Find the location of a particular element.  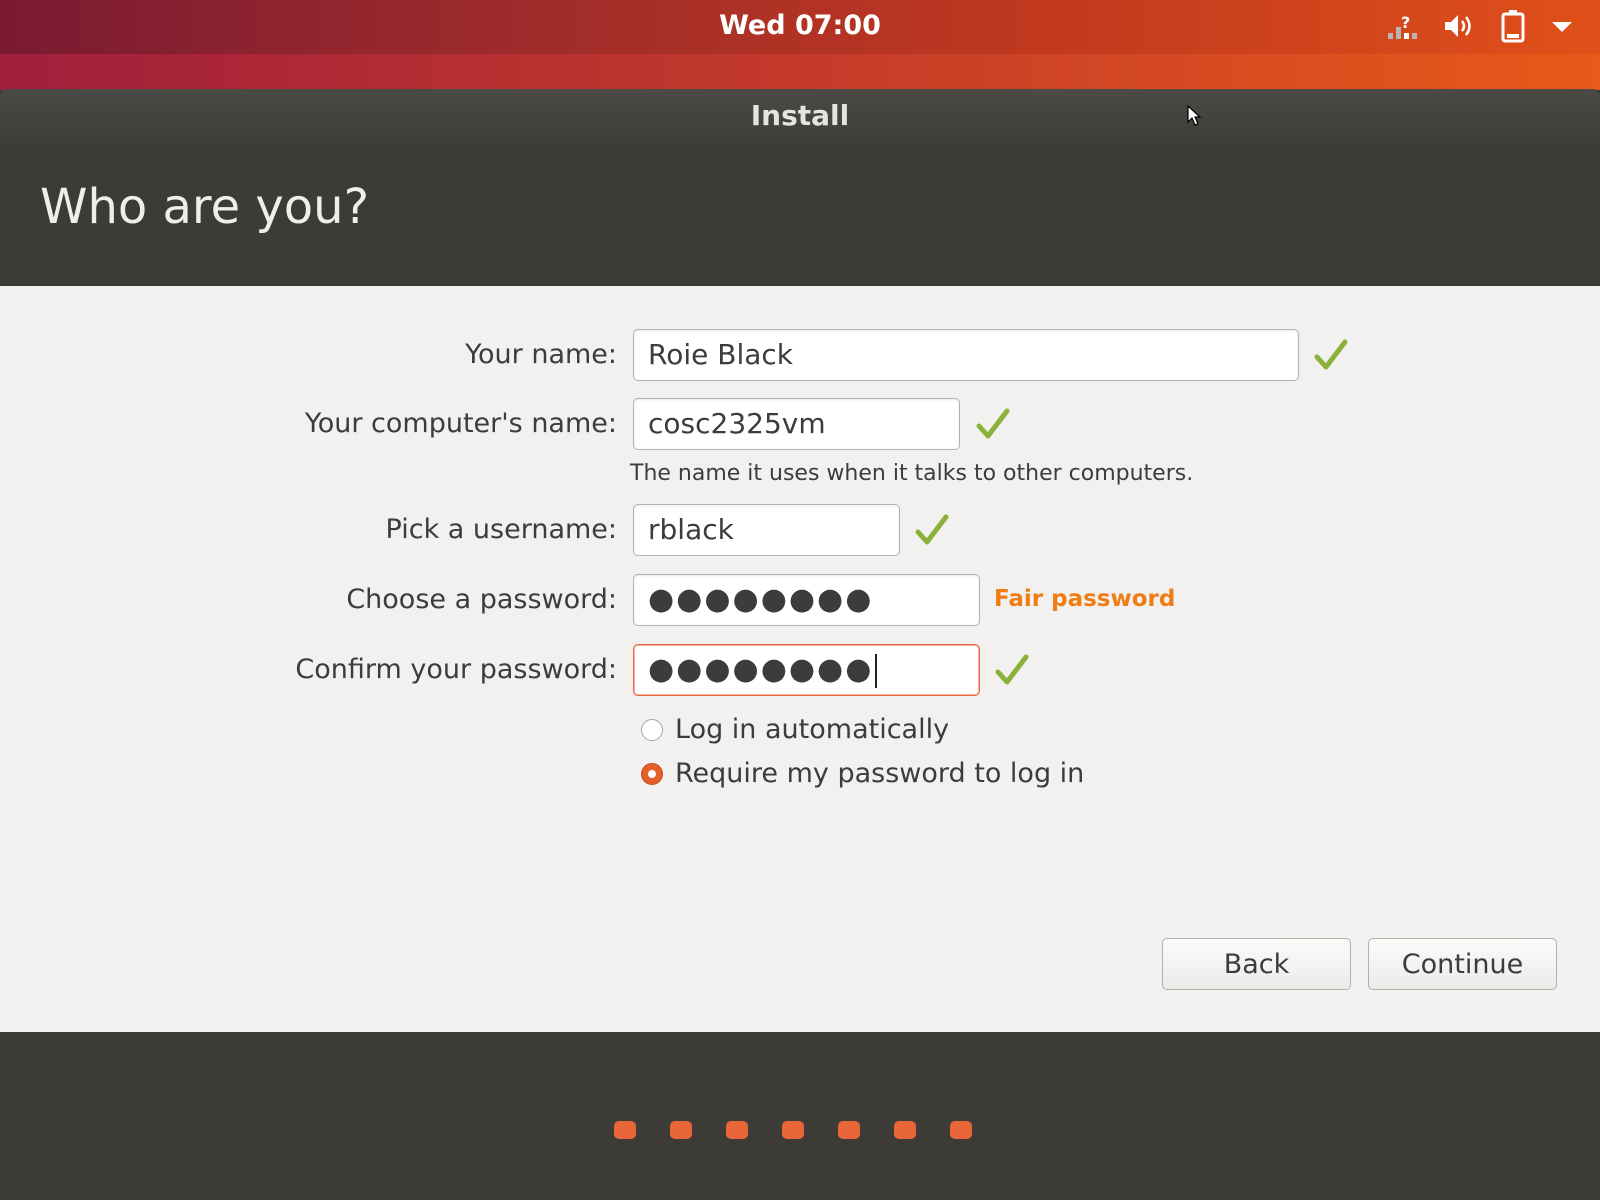

battery-icon is located at coordinates (1513, 26).